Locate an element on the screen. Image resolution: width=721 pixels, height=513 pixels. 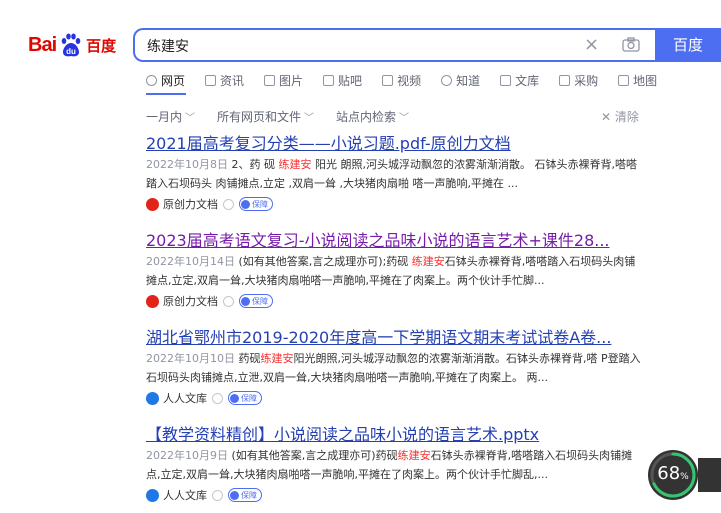
snippet-text: 2、药 砚 is located at coordinates (253, 164).